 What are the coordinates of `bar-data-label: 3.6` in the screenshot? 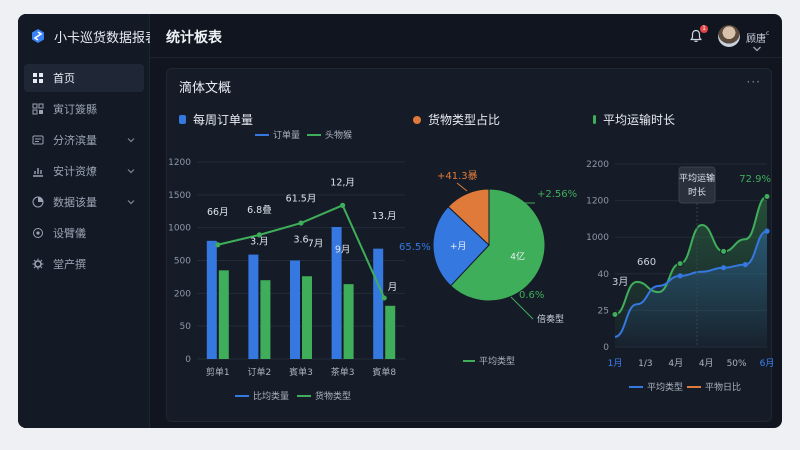 It's located at (300, 240).